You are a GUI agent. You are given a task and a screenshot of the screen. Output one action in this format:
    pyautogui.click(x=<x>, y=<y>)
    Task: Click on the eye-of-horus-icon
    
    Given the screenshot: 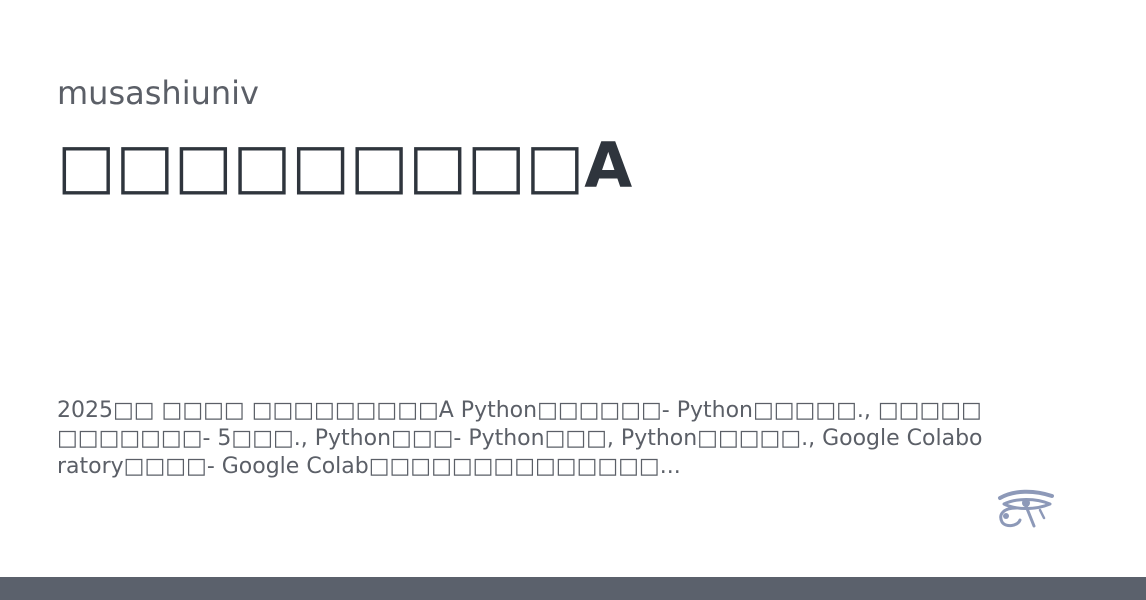 What is the action you would take?
    pyautogui.click(x=1026, y=508)
    